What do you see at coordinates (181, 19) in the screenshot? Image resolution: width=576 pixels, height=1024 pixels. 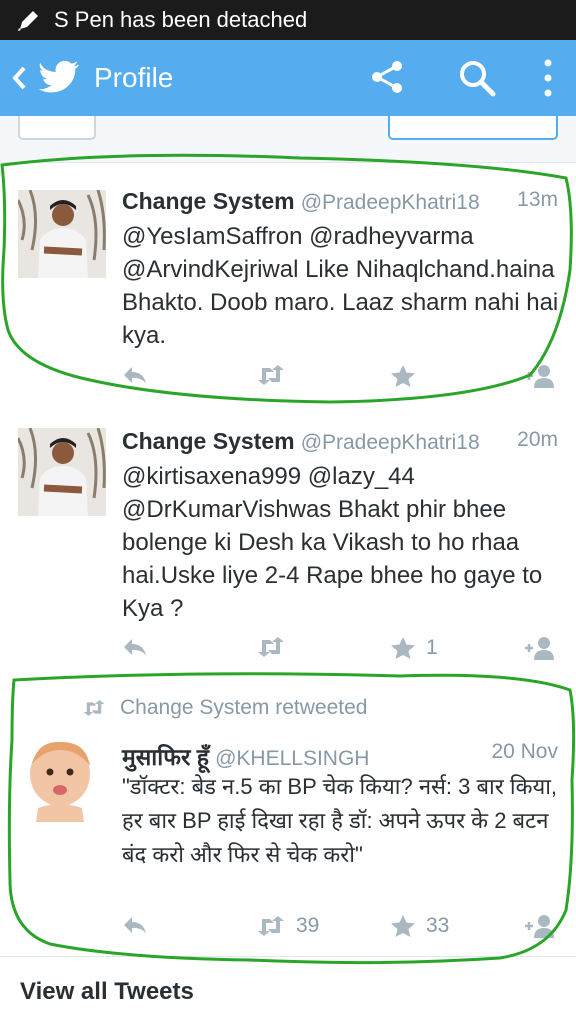 I see `status-text: S Pen has been detached` at bounding box center [181, 19].